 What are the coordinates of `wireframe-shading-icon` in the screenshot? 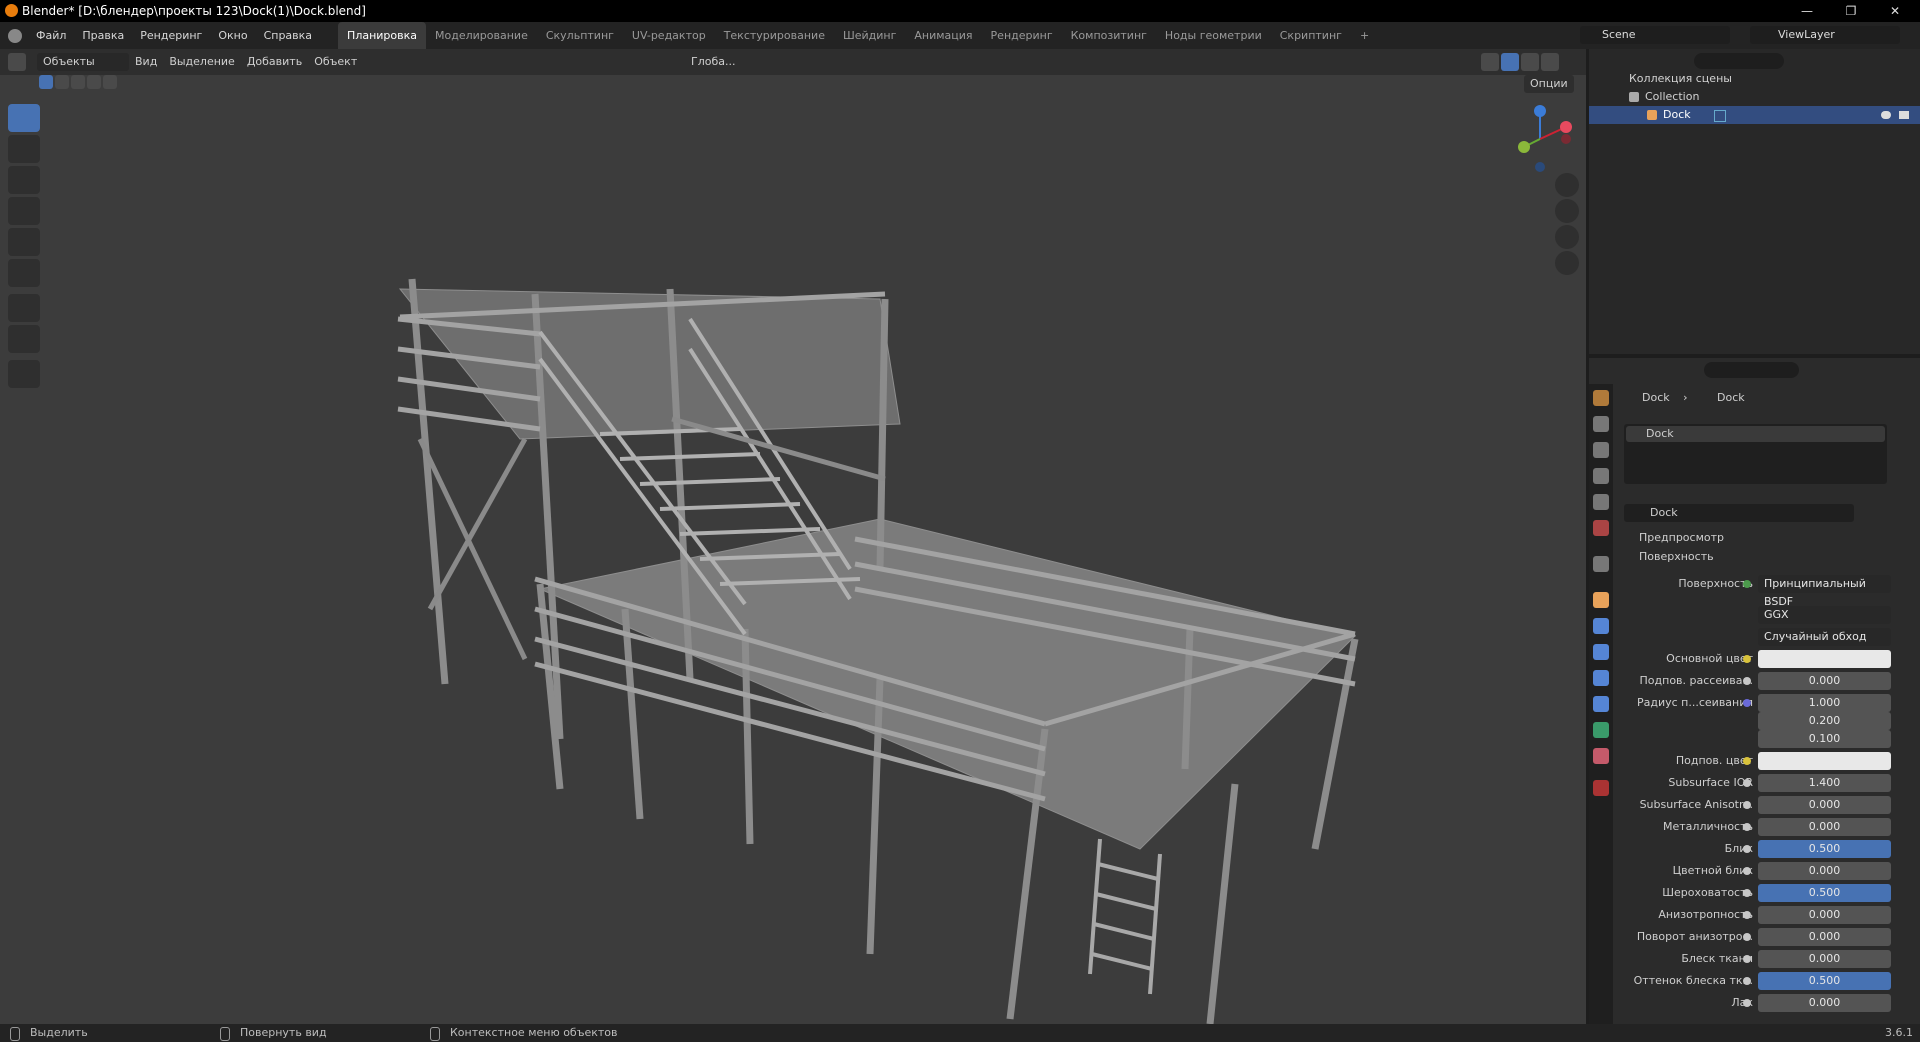 It's located at (1490, 62).